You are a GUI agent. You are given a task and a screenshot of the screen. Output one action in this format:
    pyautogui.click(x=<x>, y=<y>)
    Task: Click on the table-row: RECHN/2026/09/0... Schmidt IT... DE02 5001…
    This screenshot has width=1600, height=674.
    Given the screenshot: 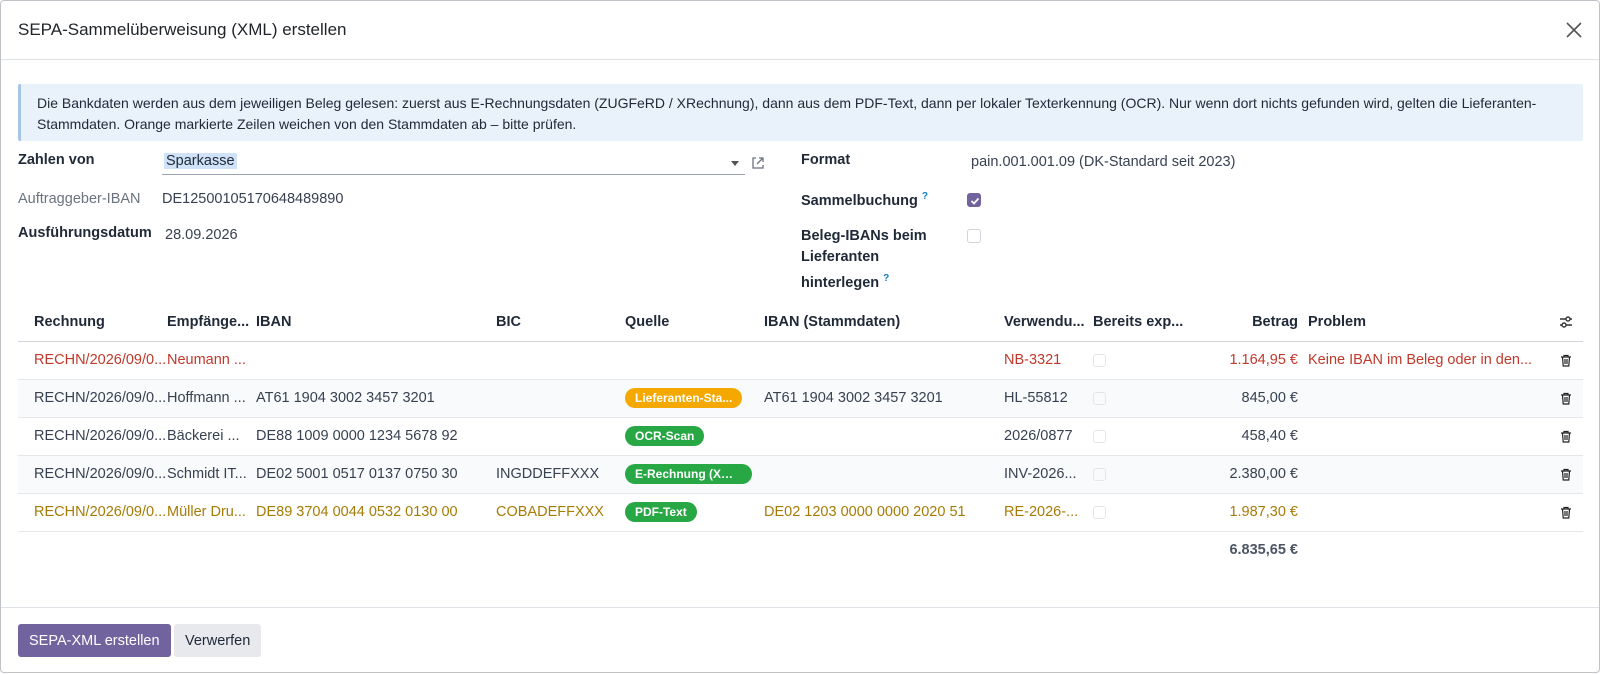 What is the action you would take?
    pyautogui.click(x=800, y=474)
    